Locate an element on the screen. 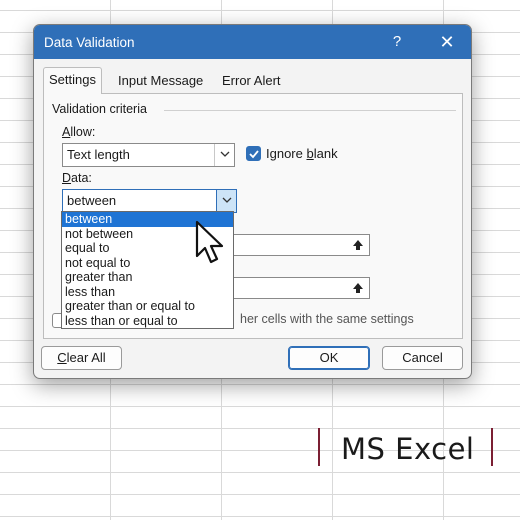 The image size is (520, 520). dialog-title: Data Validation is located at coordinates (89, 42).